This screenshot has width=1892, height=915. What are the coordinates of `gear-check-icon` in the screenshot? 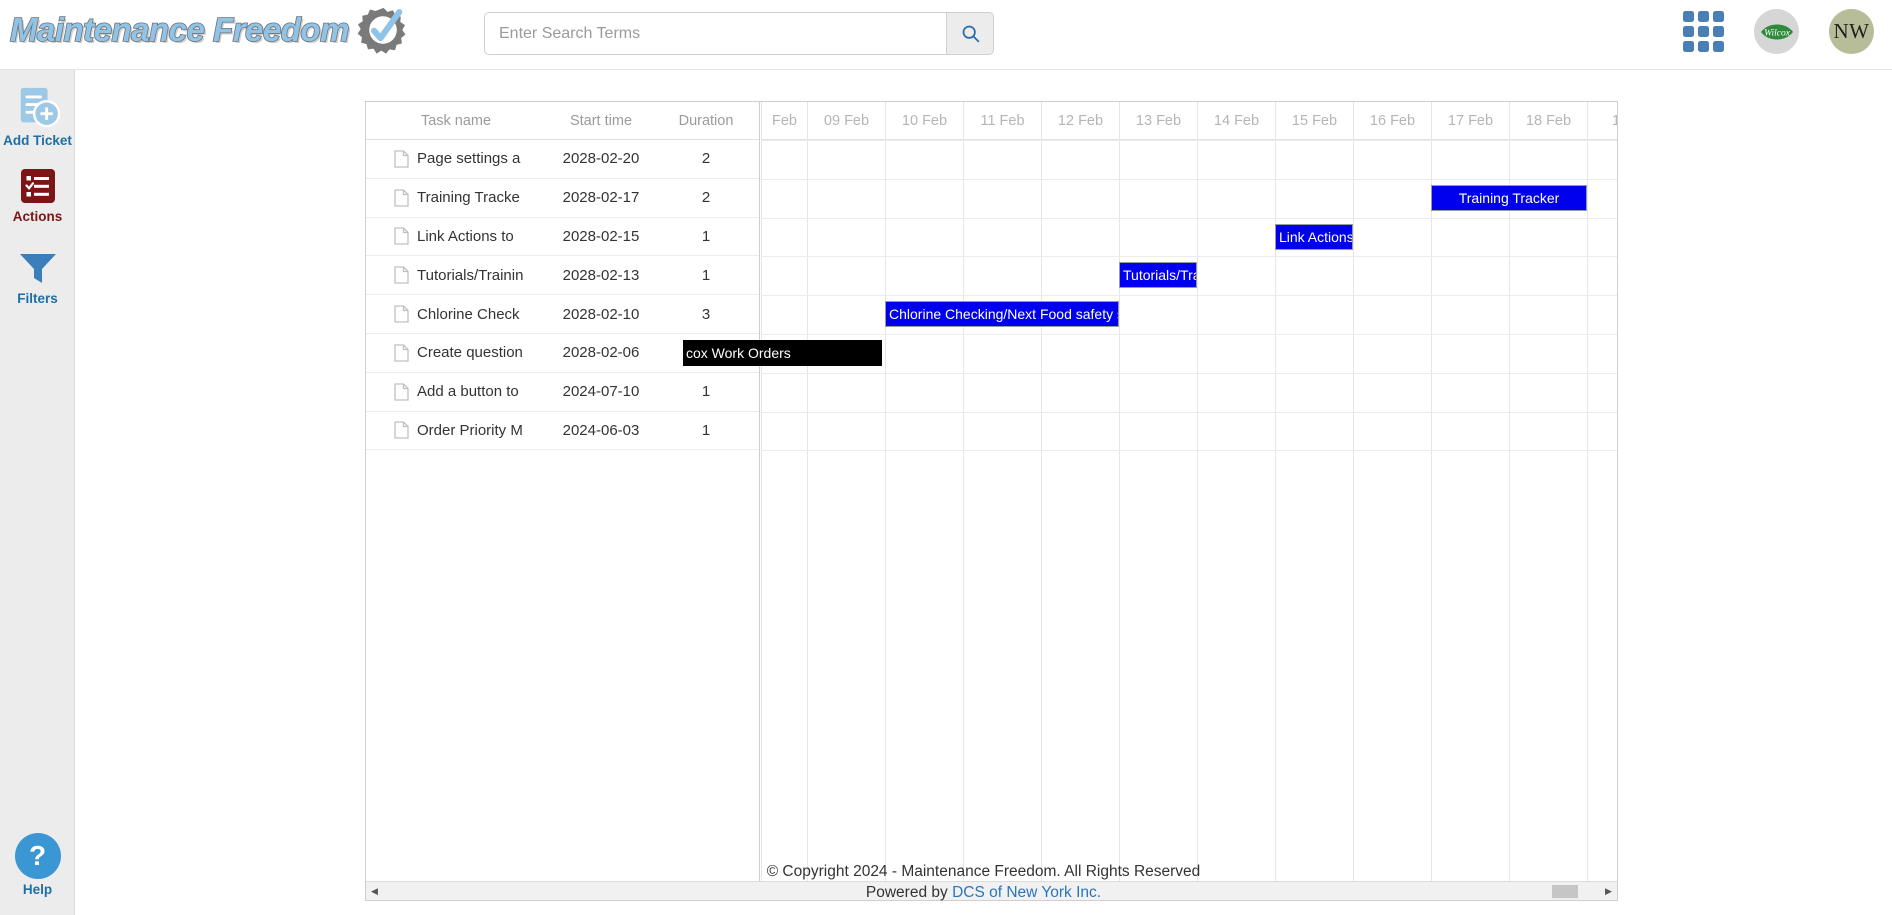 It's located at (381, 30).